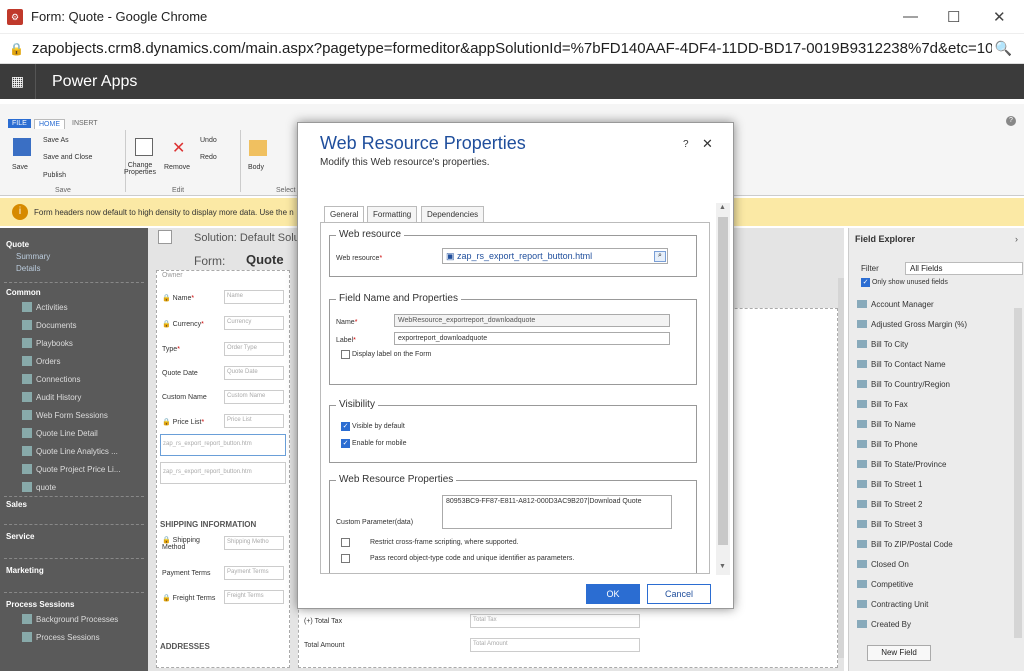 The height and width of the screenshot is (671, 1024). I want to click on maximize-button: ☐, so click(953, 17).